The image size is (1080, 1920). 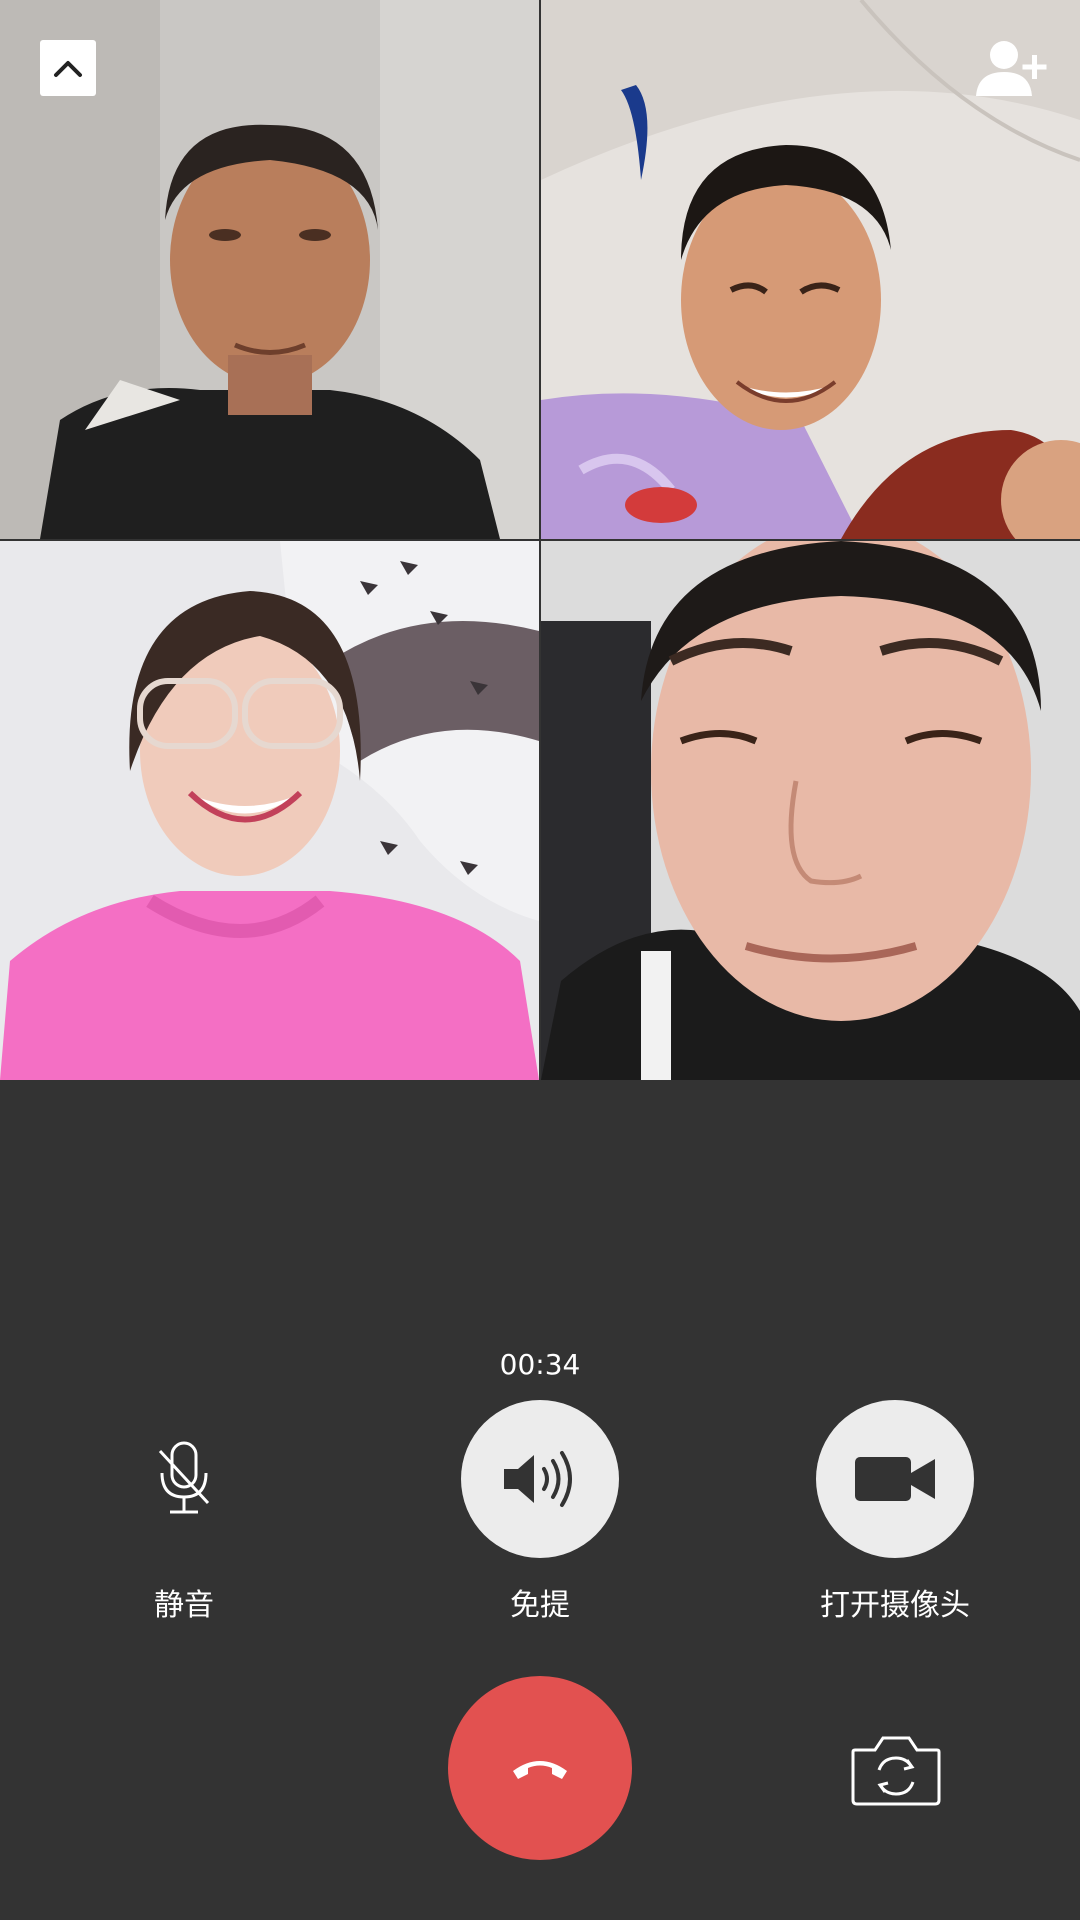 I want to click on chevron-up-icon, so click(x=68, y=69).